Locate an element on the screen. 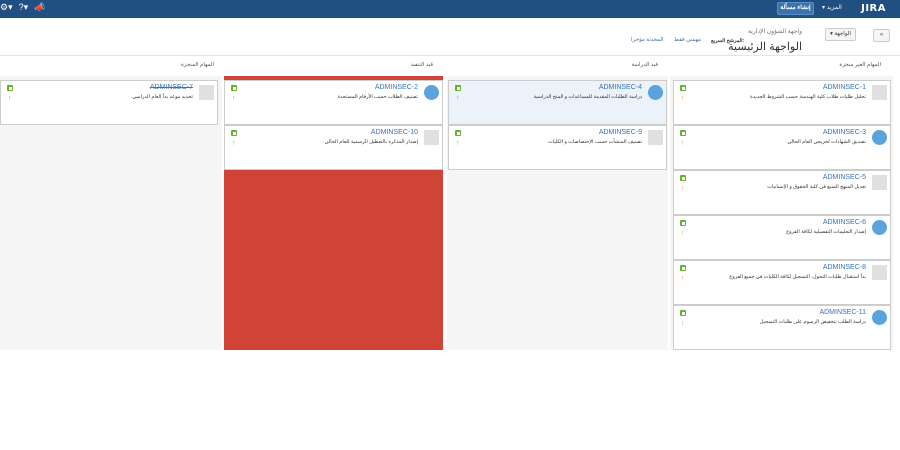 This screenshot has height=450, width=900. help-icon: ?▾ is located at coordinates (24, 7).